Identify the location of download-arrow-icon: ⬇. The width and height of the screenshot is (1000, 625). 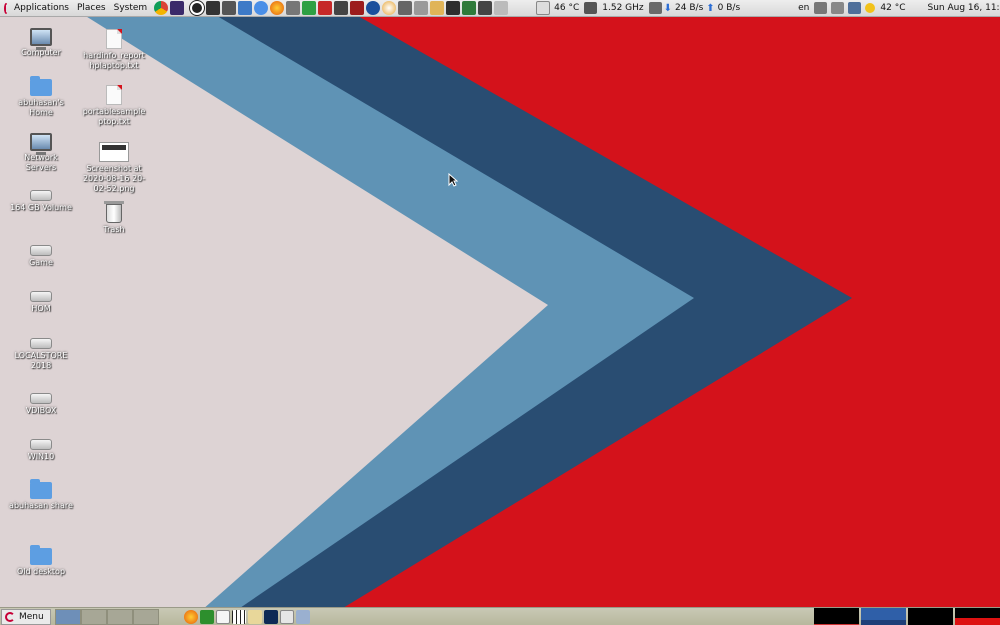
(668, 8).